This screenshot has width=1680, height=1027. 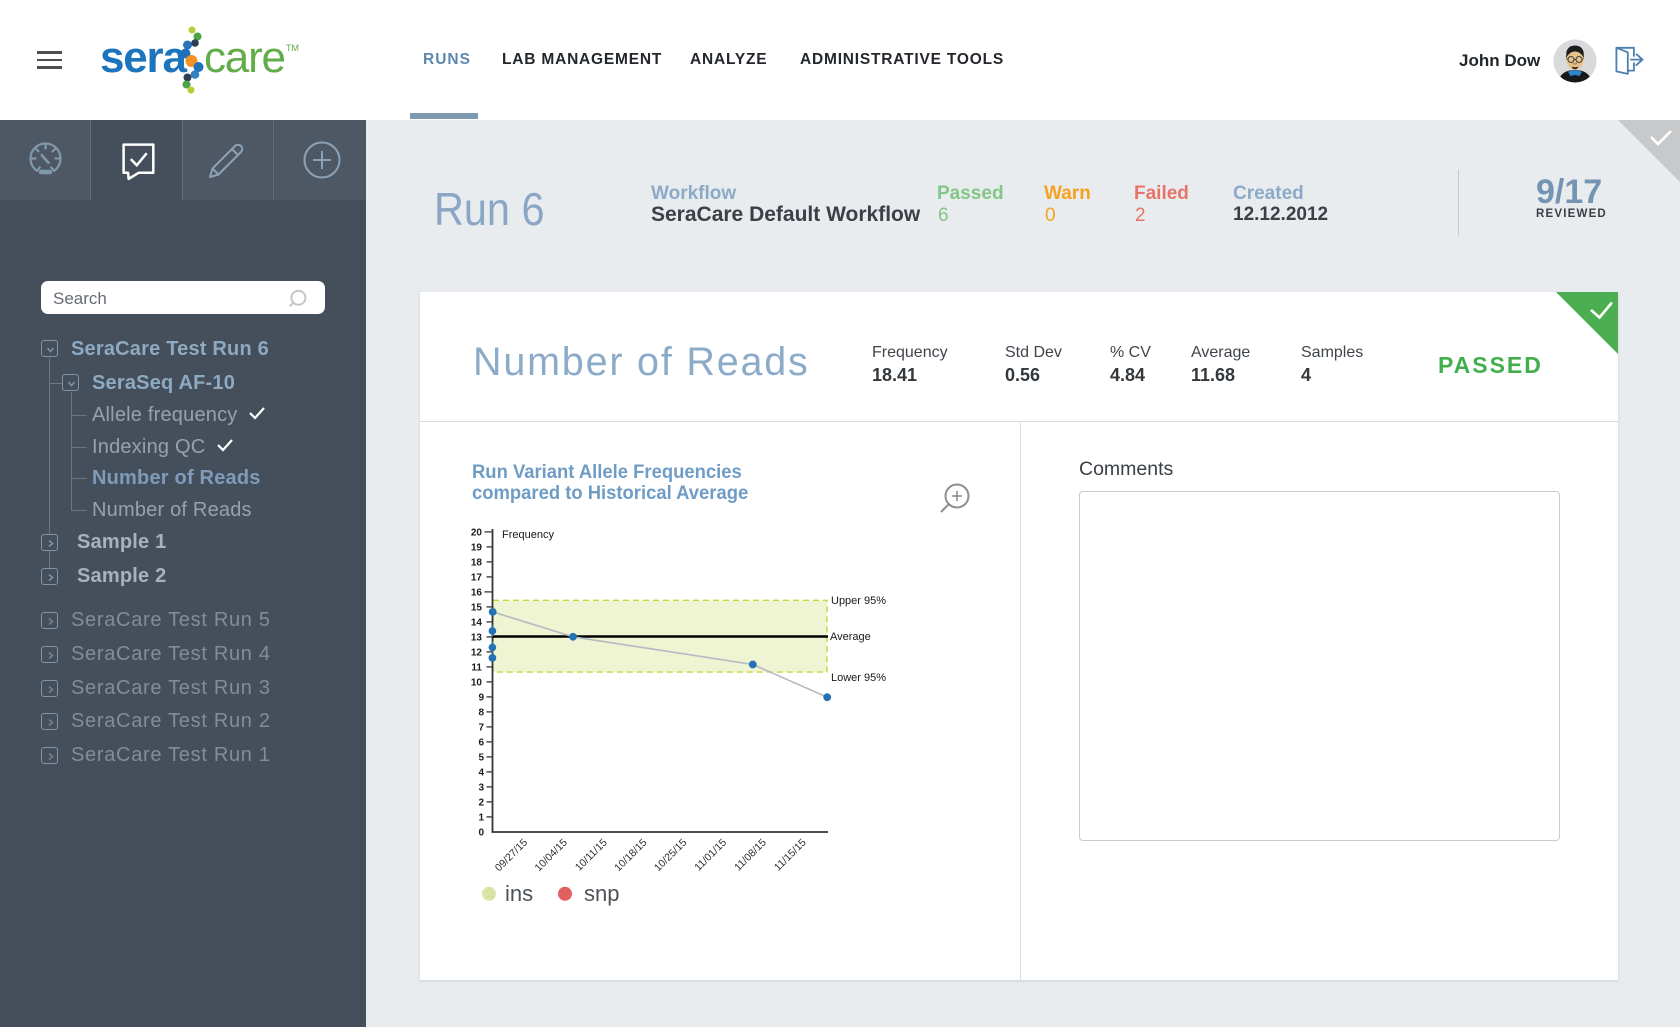 What do you see at coordinates (477, 638) in the screenshot?
I see `svg-text: 13` at bounding box center [477, 638].